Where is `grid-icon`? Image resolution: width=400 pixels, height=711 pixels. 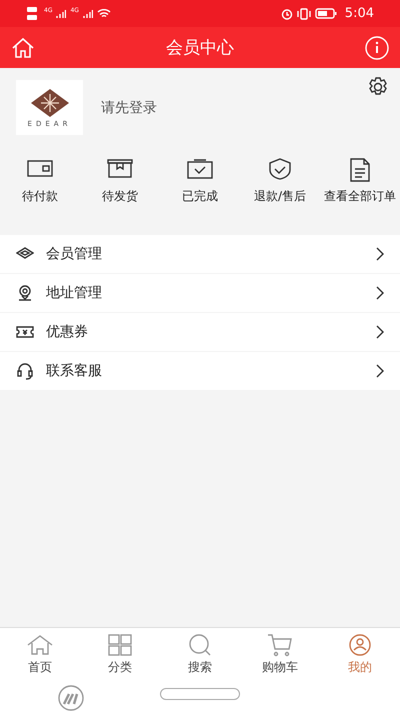 grid-icon is located at coordinates (120, 644).